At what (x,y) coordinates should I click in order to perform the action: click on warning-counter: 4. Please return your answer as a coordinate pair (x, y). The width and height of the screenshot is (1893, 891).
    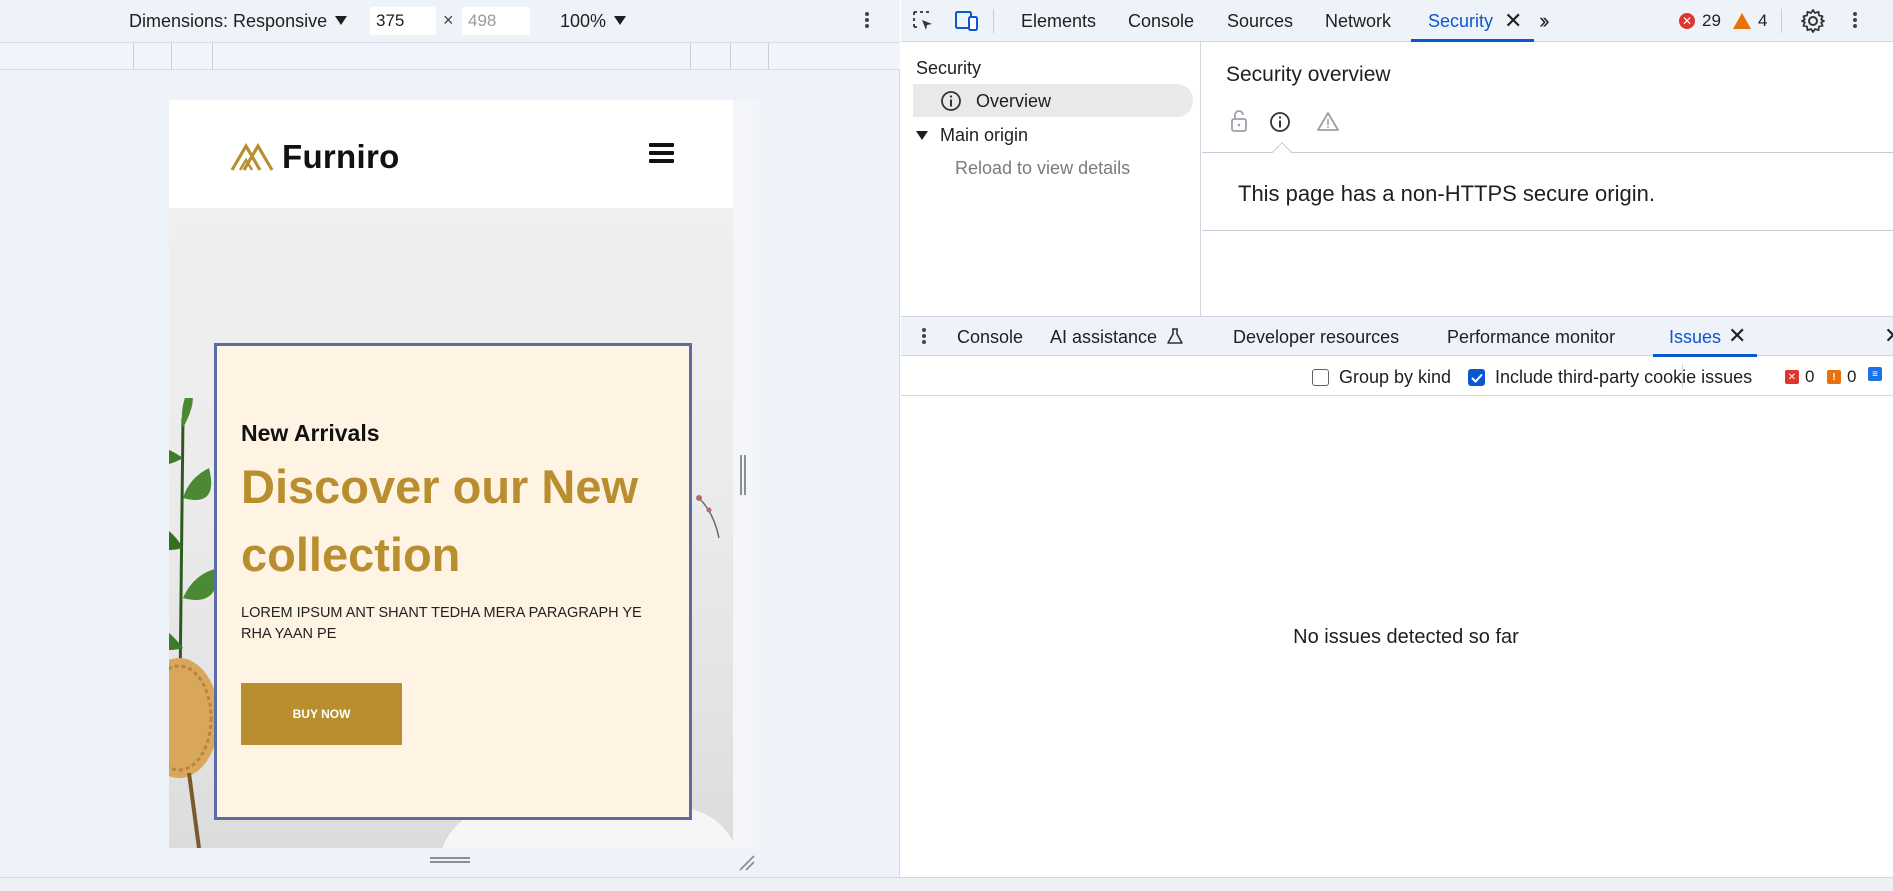
    Looking at the image, I should click on (1750, 21).